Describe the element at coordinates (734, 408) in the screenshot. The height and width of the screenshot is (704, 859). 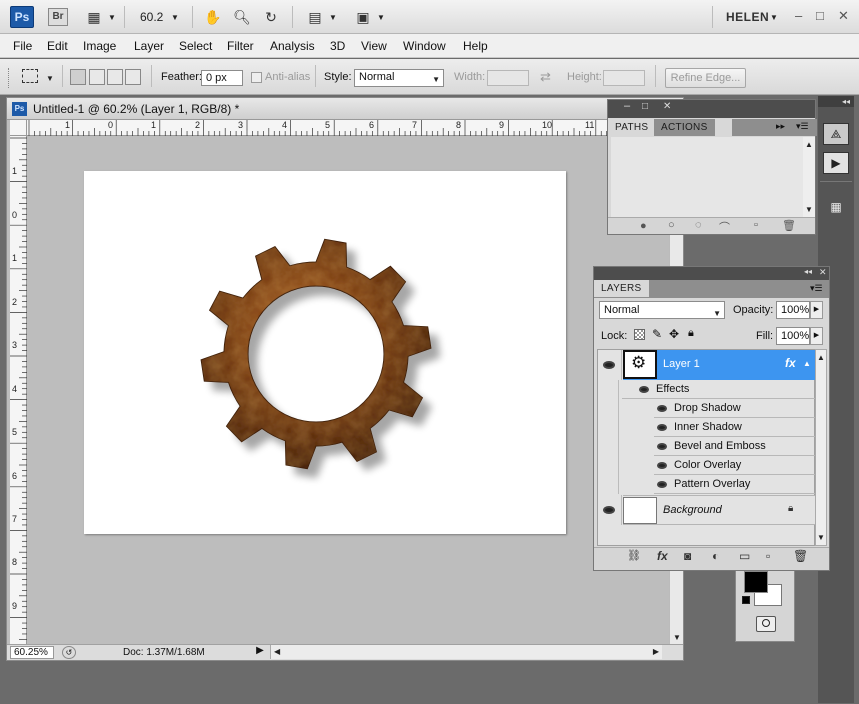
I see `effect-row-drop-shadow: Drop Shadow` at that location.